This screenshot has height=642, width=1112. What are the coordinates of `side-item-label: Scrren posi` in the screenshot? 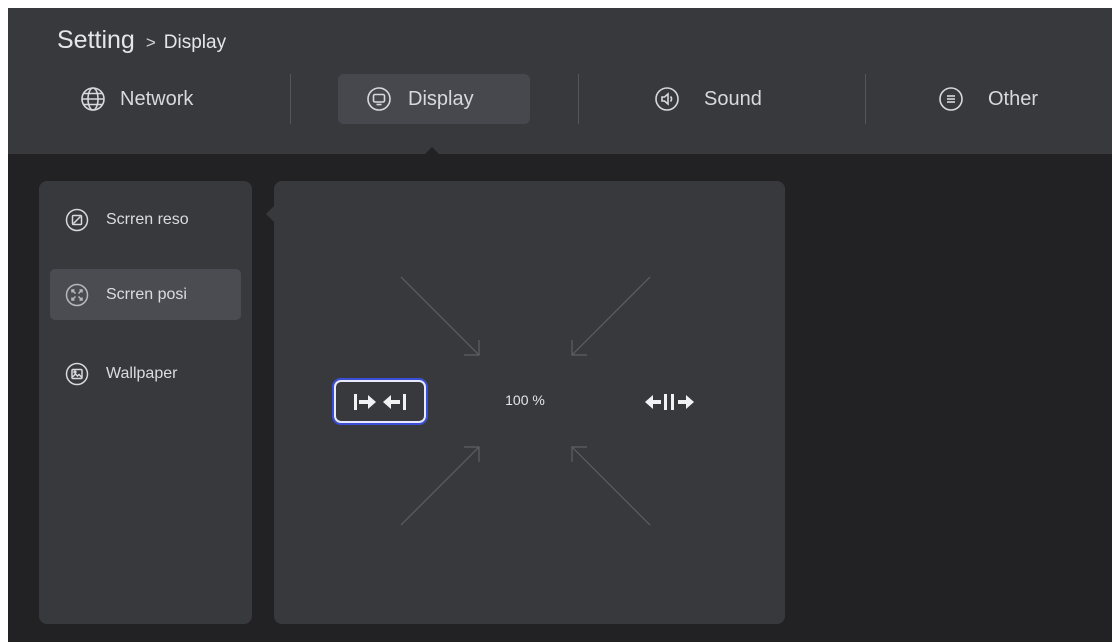 It's located at (146, 294).